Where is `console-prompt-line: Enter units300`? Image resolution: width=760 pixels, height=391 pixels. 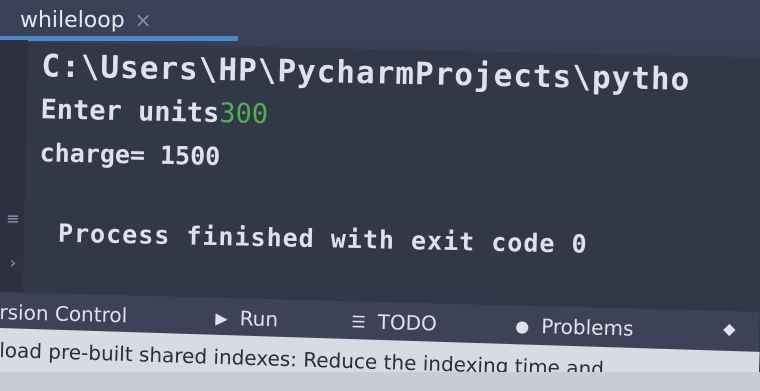
console-prompt-line: Enter units300 is located at coordinates (154, 112).